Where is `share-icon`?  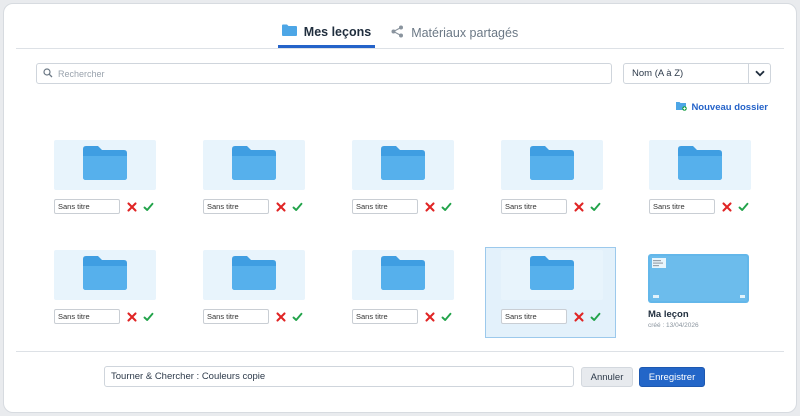
share-icon is located at coordinates (397, 33).